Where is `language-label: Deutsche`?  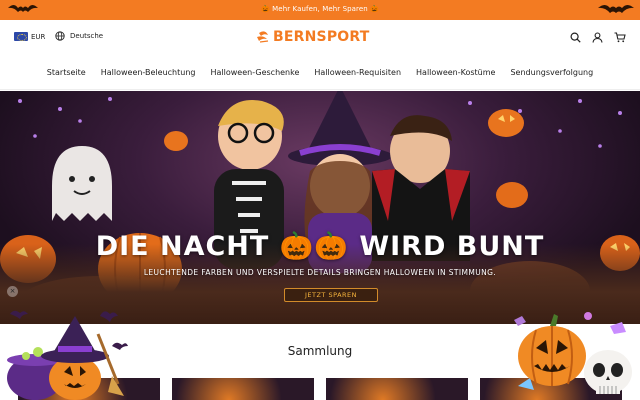
language-label: Deutsche is located at coordinates (87, 36).